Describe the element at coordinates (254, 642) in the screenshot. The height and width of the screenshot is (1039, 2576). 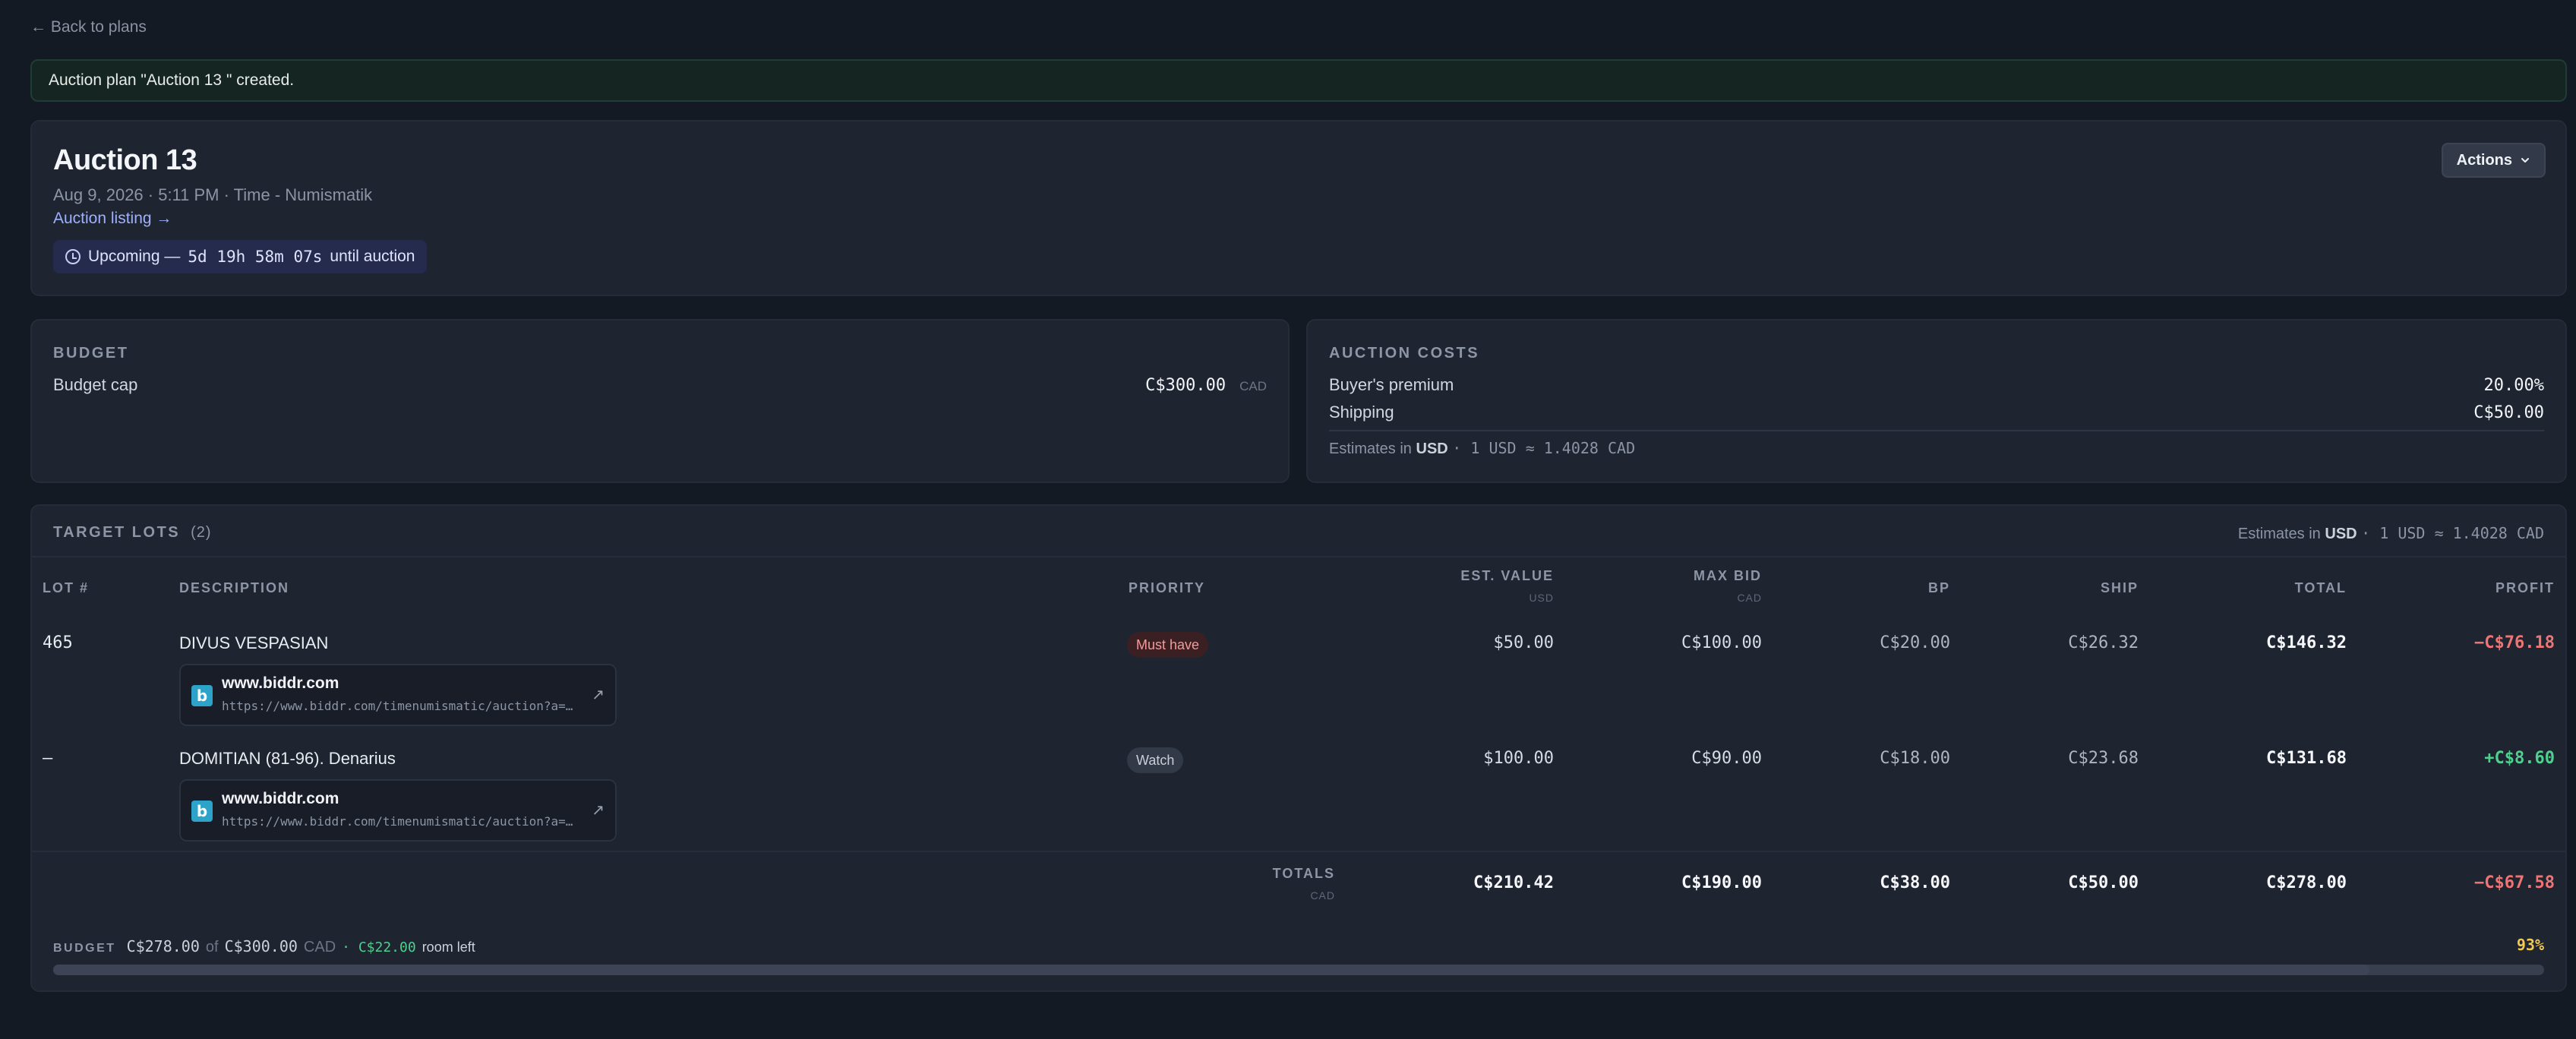
I see `lot-description: DIVUS VESPASIAN` at that location.